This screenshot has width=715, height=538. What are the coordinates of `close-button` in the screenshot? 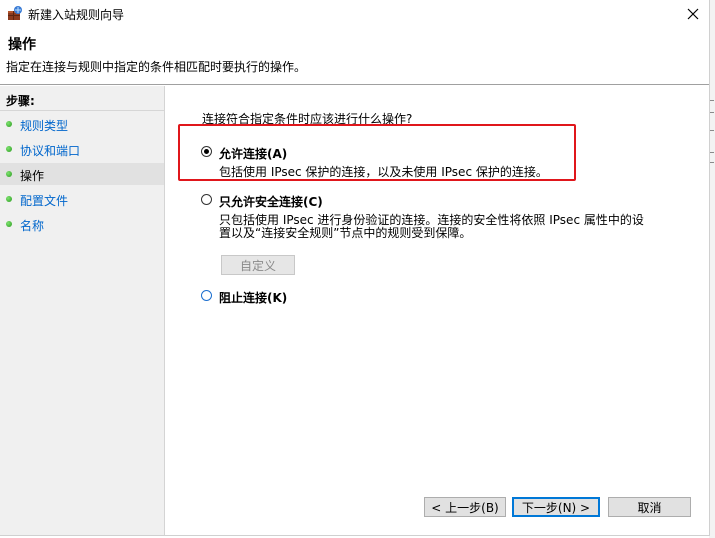 It's located at (692, 14).